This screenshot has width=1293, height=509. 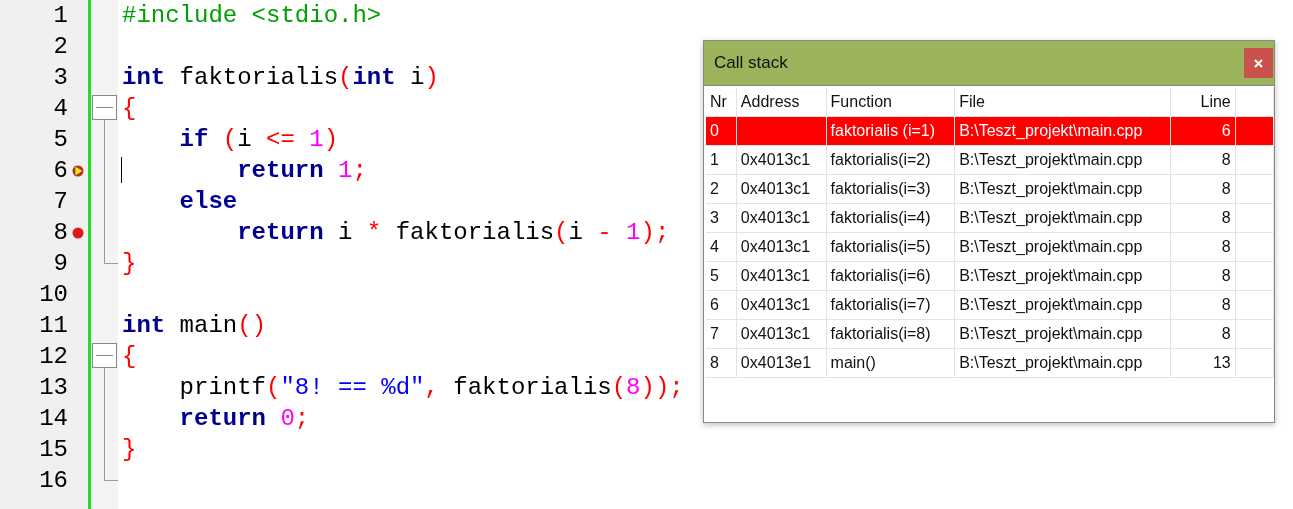 What do you see at coordinates (53, 480) in the screenshot?
I see `line-number: 16` at bounding box center [53, 480].